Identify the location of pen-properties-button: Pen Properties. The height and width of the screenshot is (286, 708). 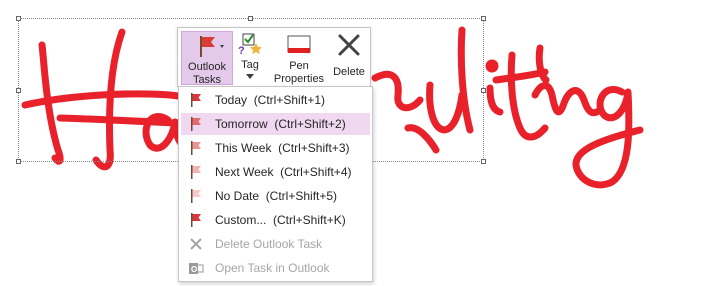
(299, 58).